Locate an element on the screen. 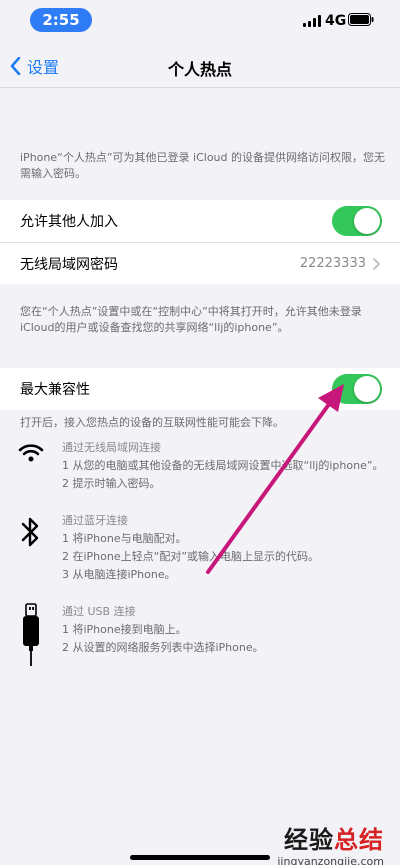  wifi-password-row: 无线局域网密码 22223333 is located at coordinates (200, 263).